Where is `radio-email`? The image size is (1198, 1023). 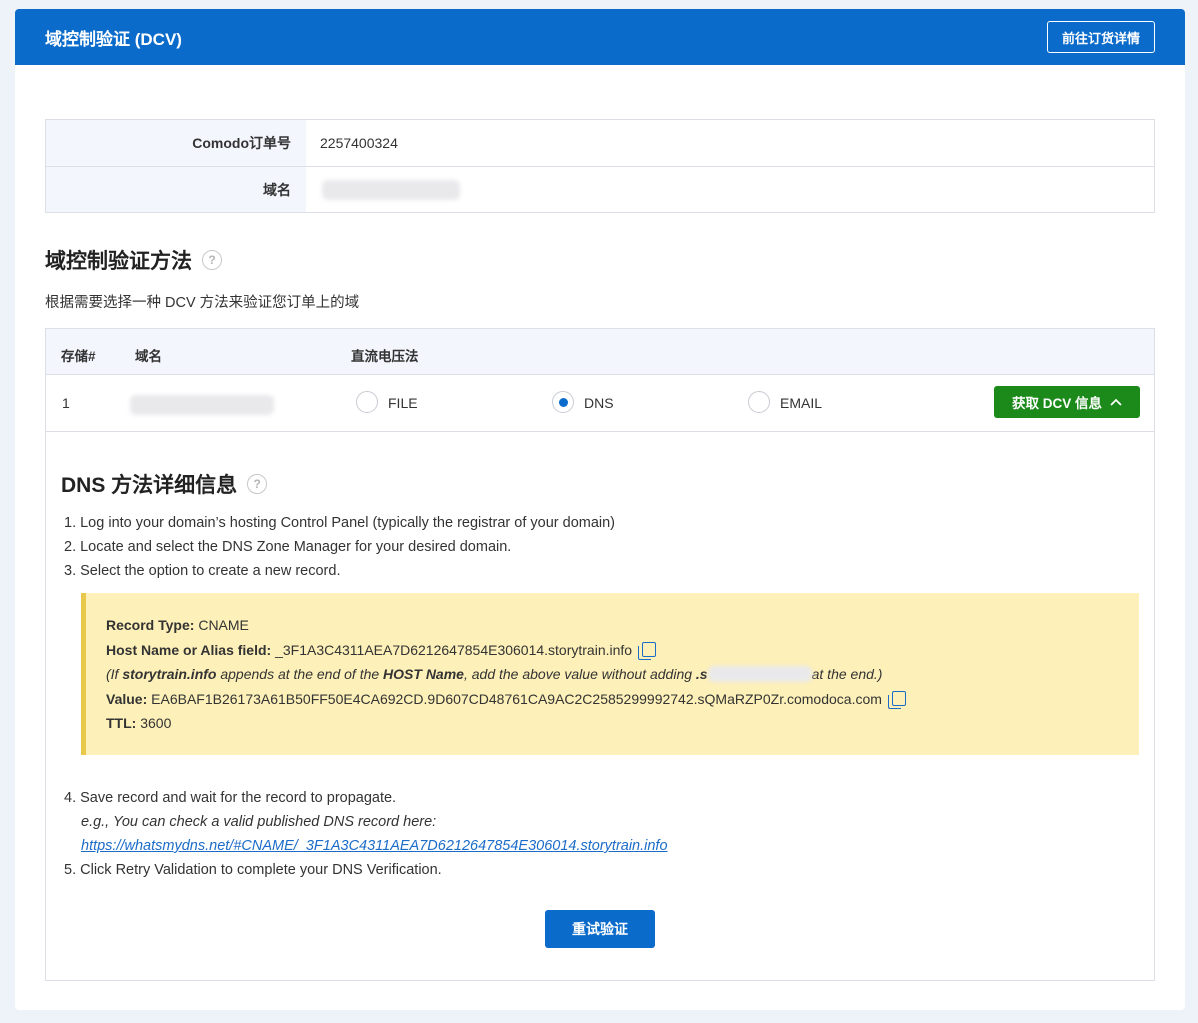 radio-email is located at coordinates (759, 402).